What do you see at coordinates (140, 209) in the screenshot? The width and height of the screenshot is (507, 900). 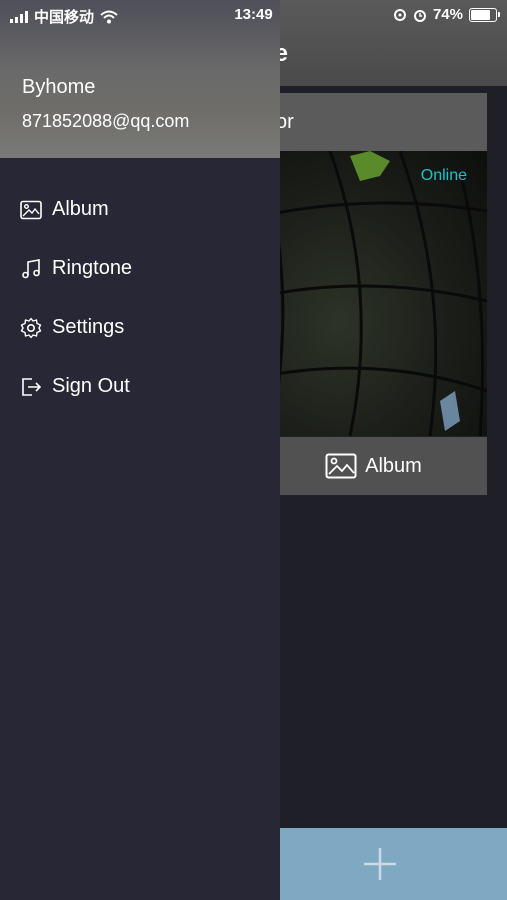 I see `menu-item-album: Album` at bounding box center [140, 209].